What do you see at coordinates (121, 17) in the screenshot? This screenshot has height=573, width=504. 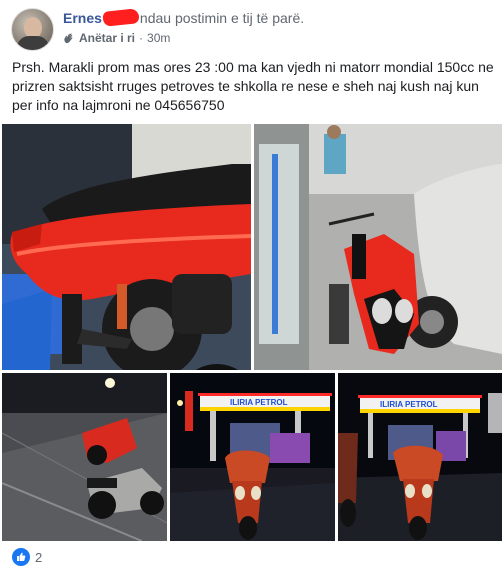 I see `redaction-mark` at bounding box center [121, 17].